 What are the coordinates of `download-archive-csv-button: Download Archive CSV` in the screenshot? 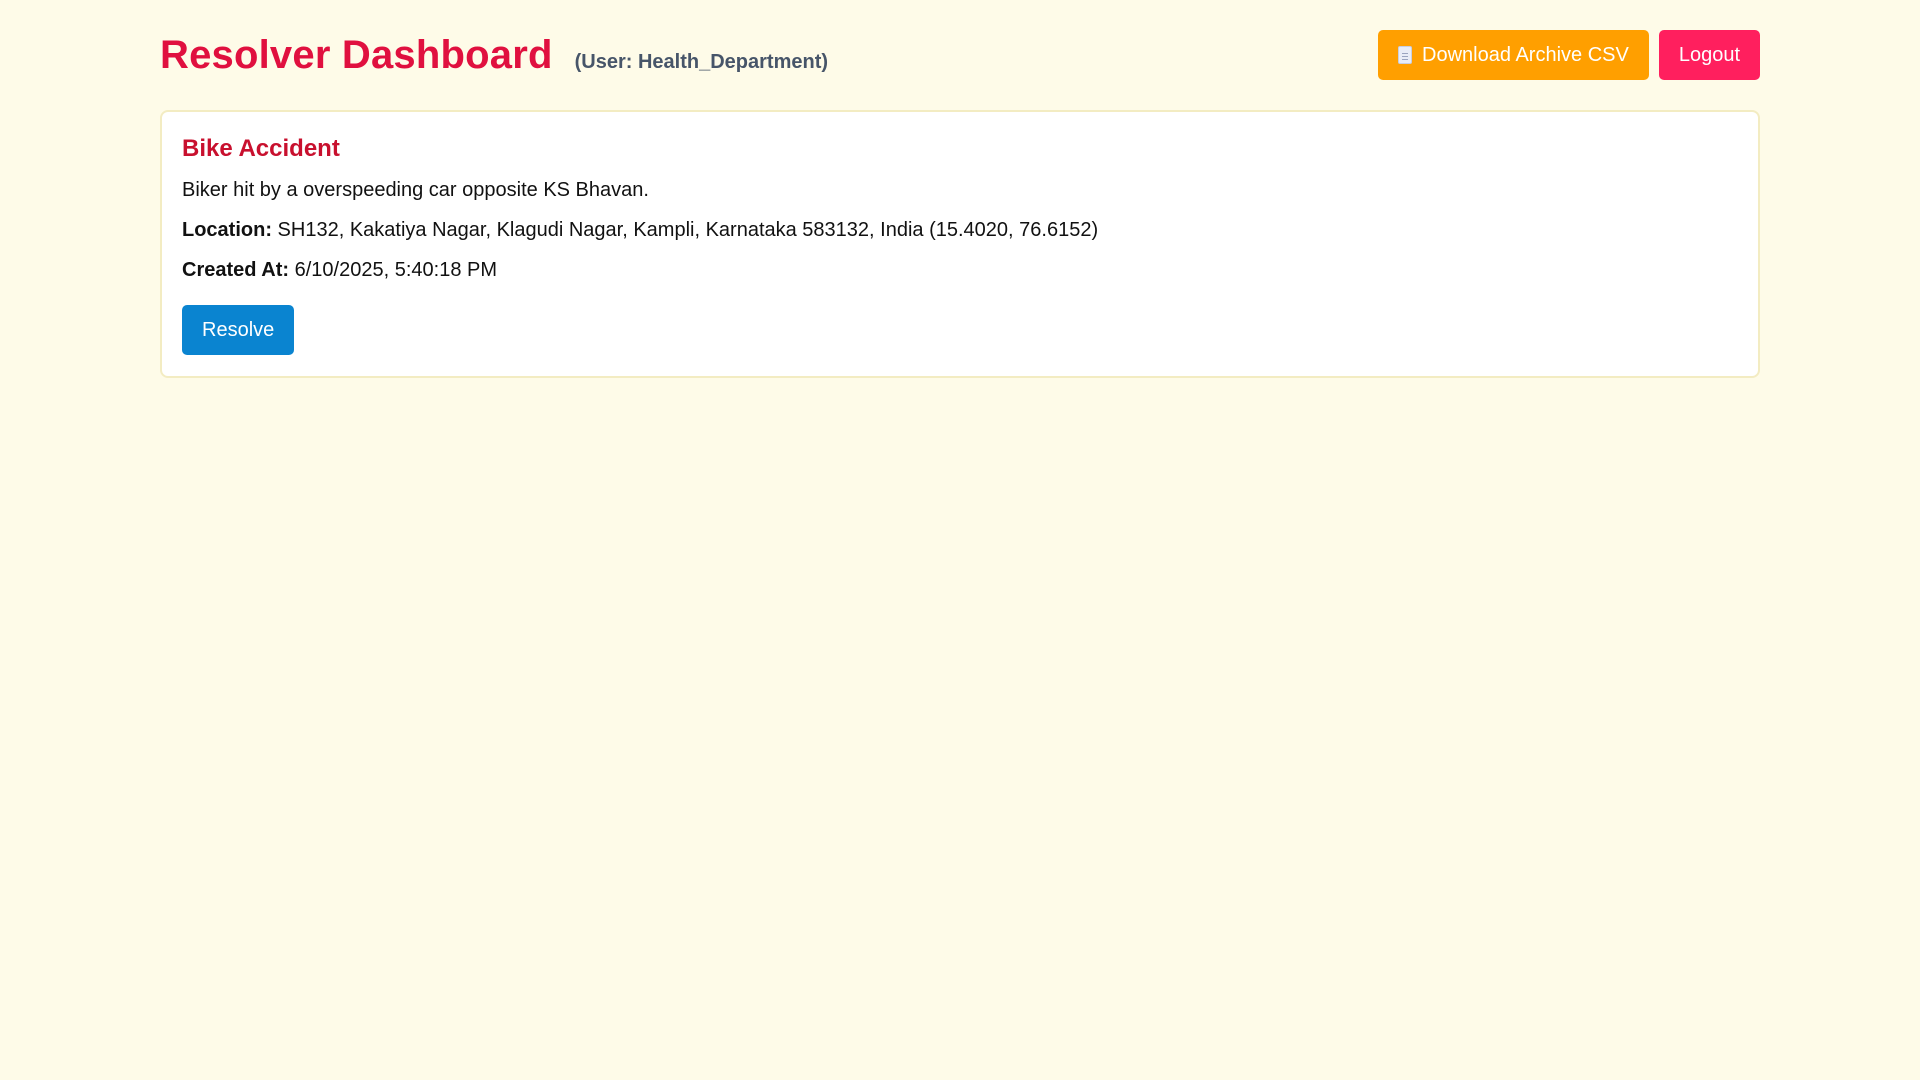 It's located at (1513, 55).